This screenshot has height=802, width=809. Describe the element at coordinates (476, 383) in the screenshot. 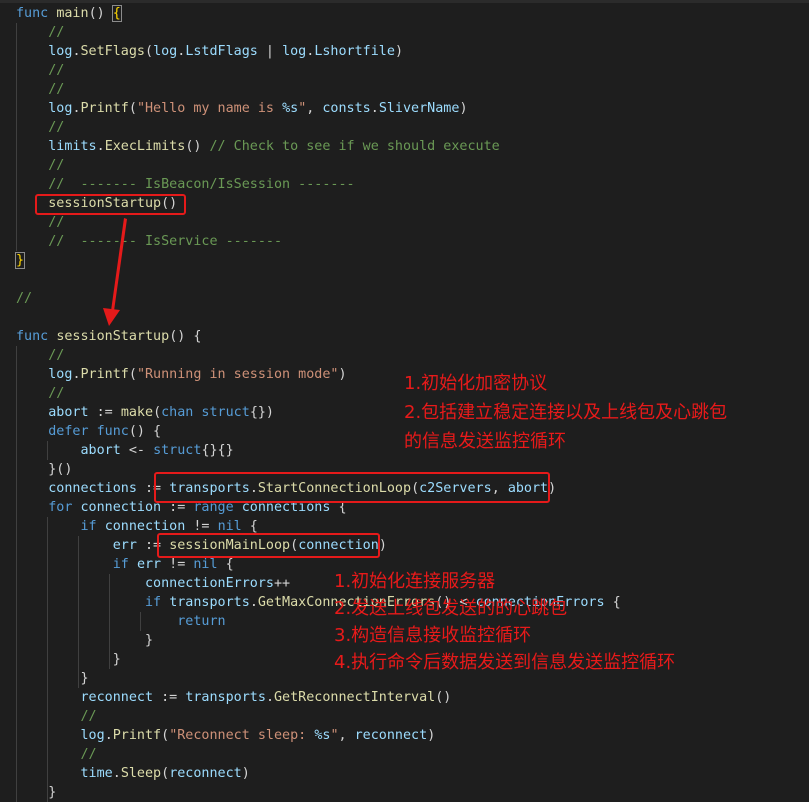

I see `annotation-line: 1.初始化加密协议` at that location.